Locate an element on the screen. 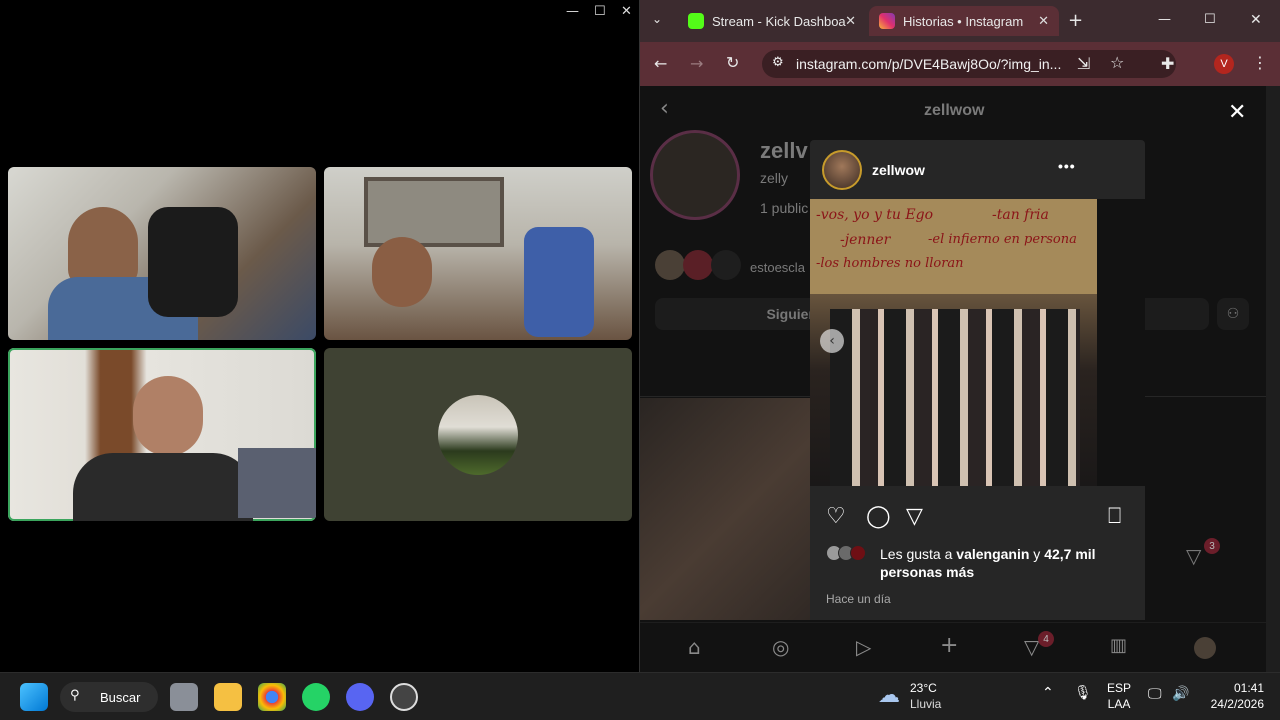  task-view-icon is located at coordinates (184, 697).